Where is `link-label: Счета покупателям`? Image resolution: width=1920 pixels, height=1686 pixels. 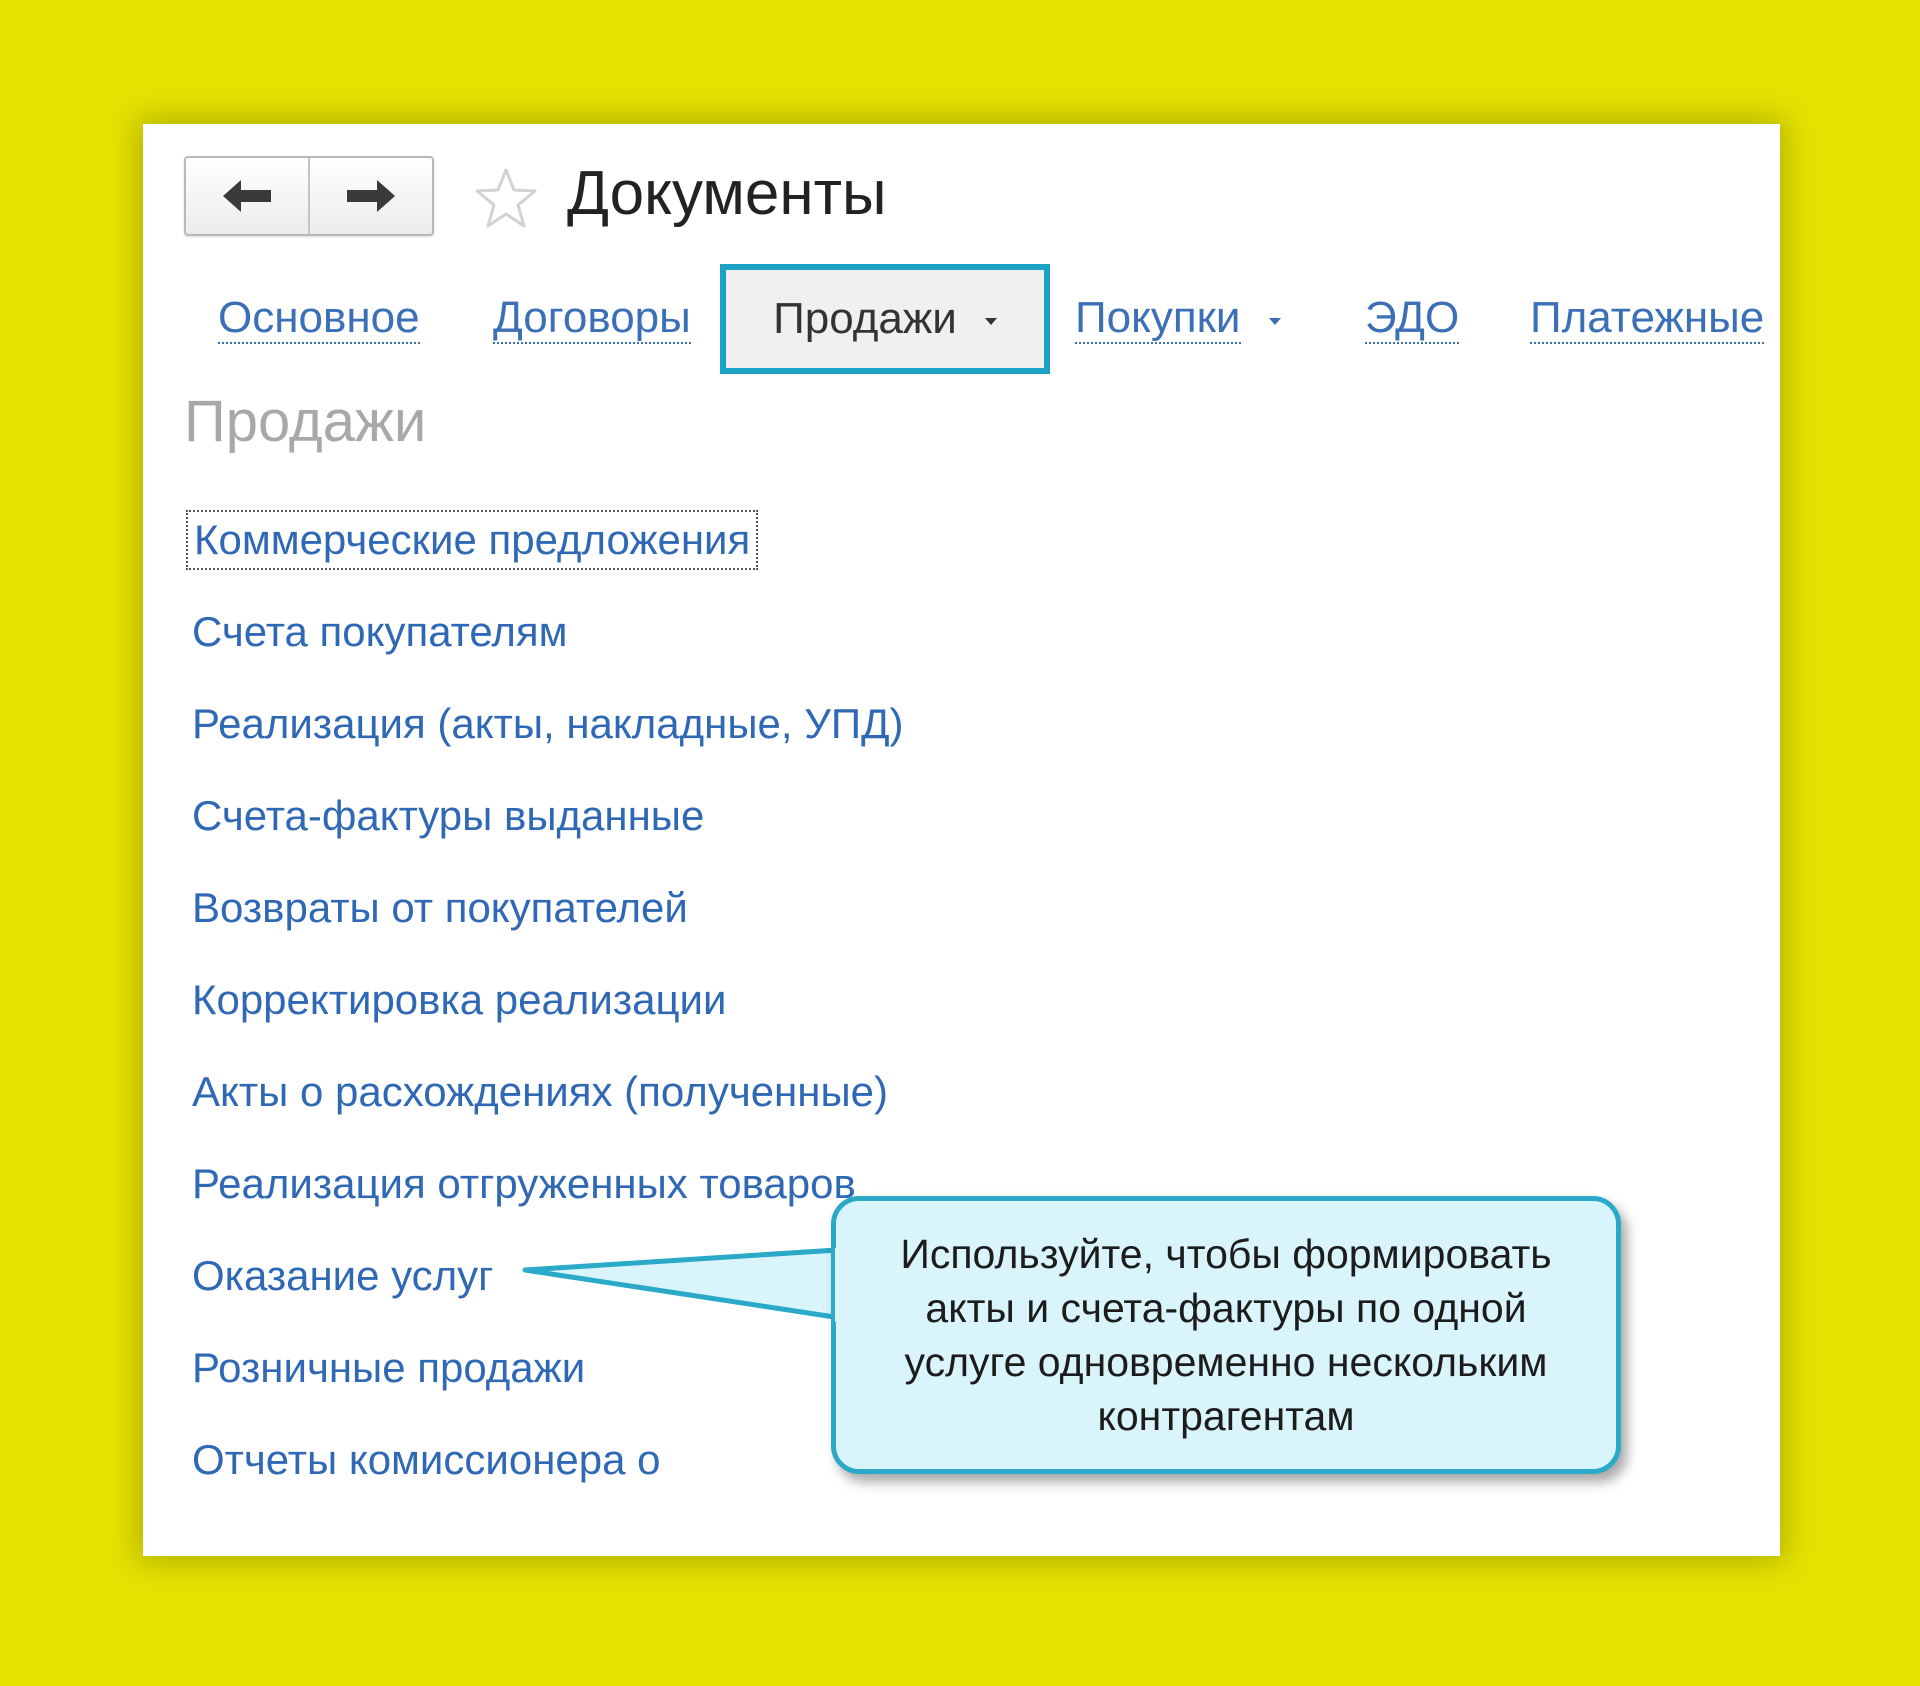
link-label: Счета покупателям is located at coordinates (380, 631).